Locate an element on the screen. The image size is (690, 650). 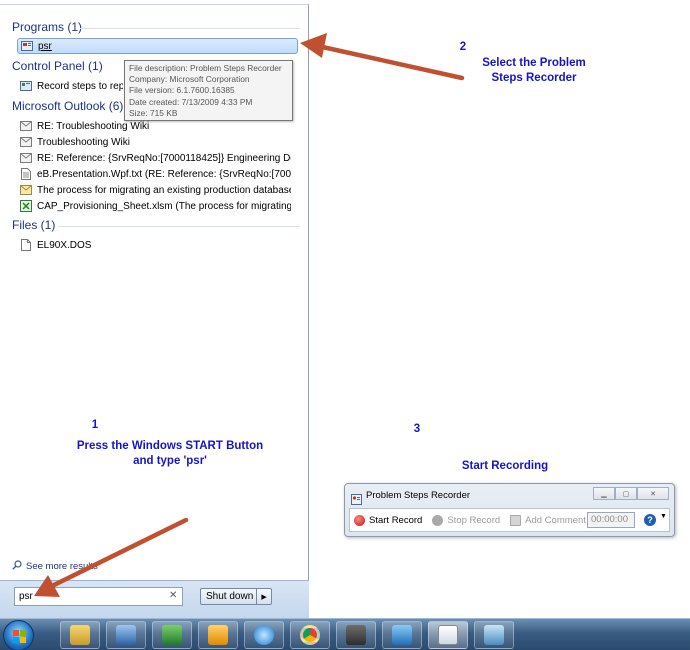
minimize-button: ▁ is located at coordinates (604, 493).